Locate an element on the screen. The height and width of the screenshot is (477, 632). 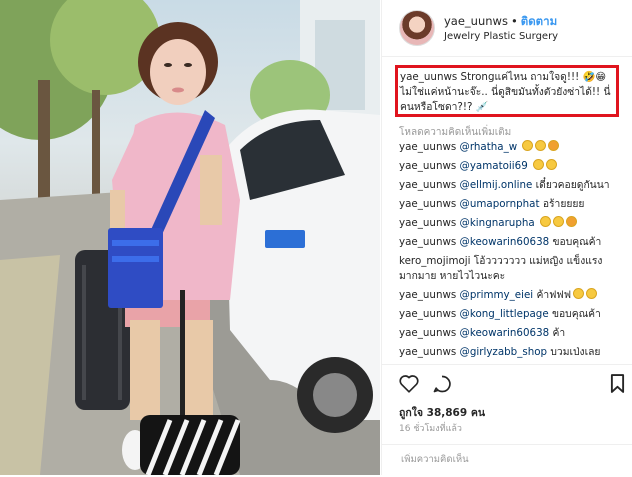
location-link: Jewelry Plastic Surgery is located at coordinates (501, 36).